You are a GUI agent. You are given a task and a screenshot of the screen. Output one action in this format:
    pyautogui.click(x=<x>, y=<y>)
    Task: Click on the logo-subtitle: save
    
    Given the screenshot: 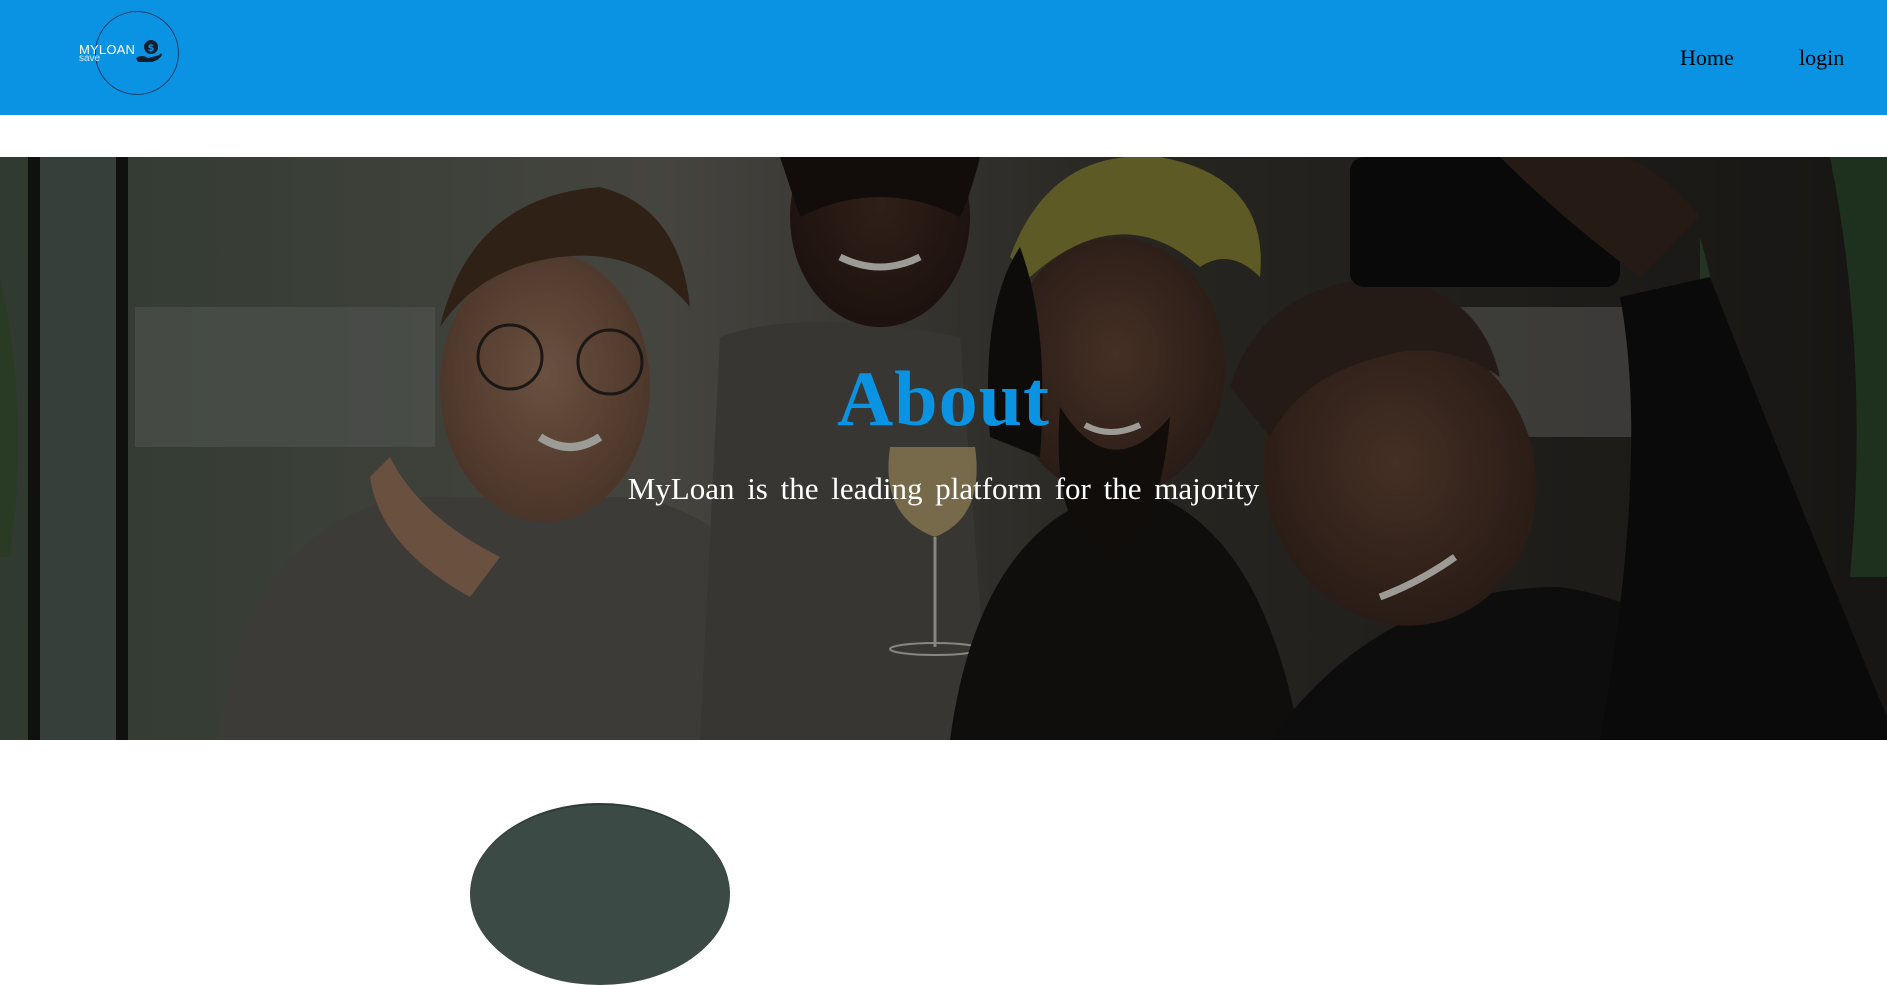 What is the action you would take?
    pyautogui.click(x=90, y=58)
    